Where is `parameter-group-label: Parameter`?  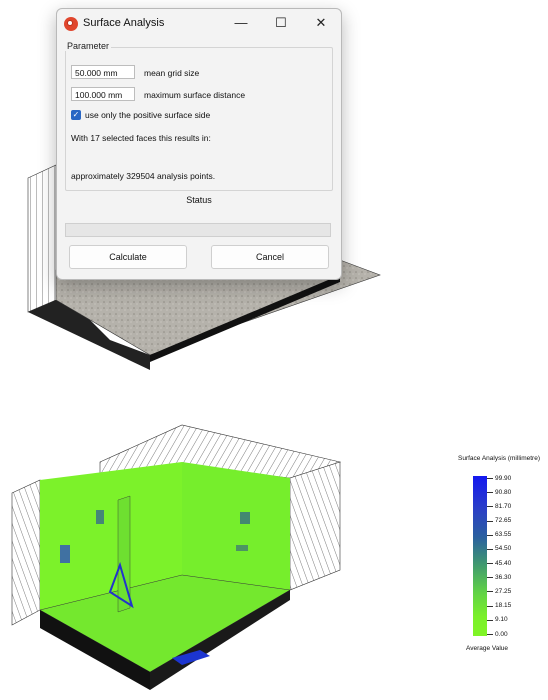
parameter-group-label: Parameter is located at coordinates (88, 46).